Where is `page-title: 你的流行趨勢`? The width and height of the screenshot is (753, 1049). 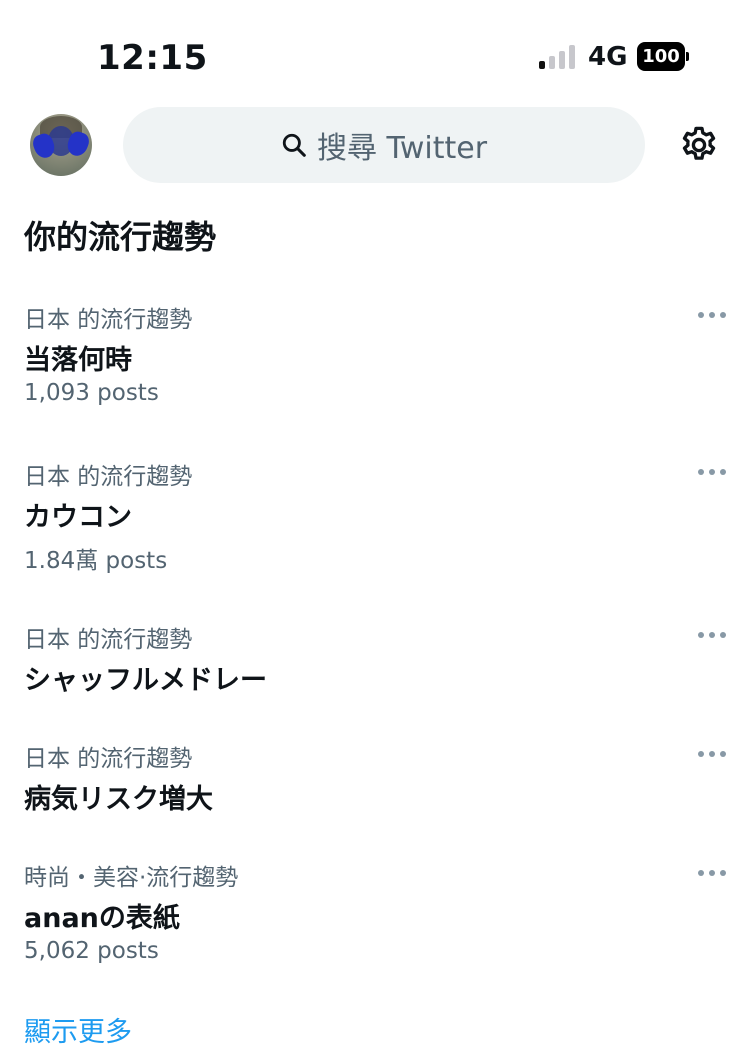 page-title: 你的流行趨勢 is located at coordinates (120, 237).